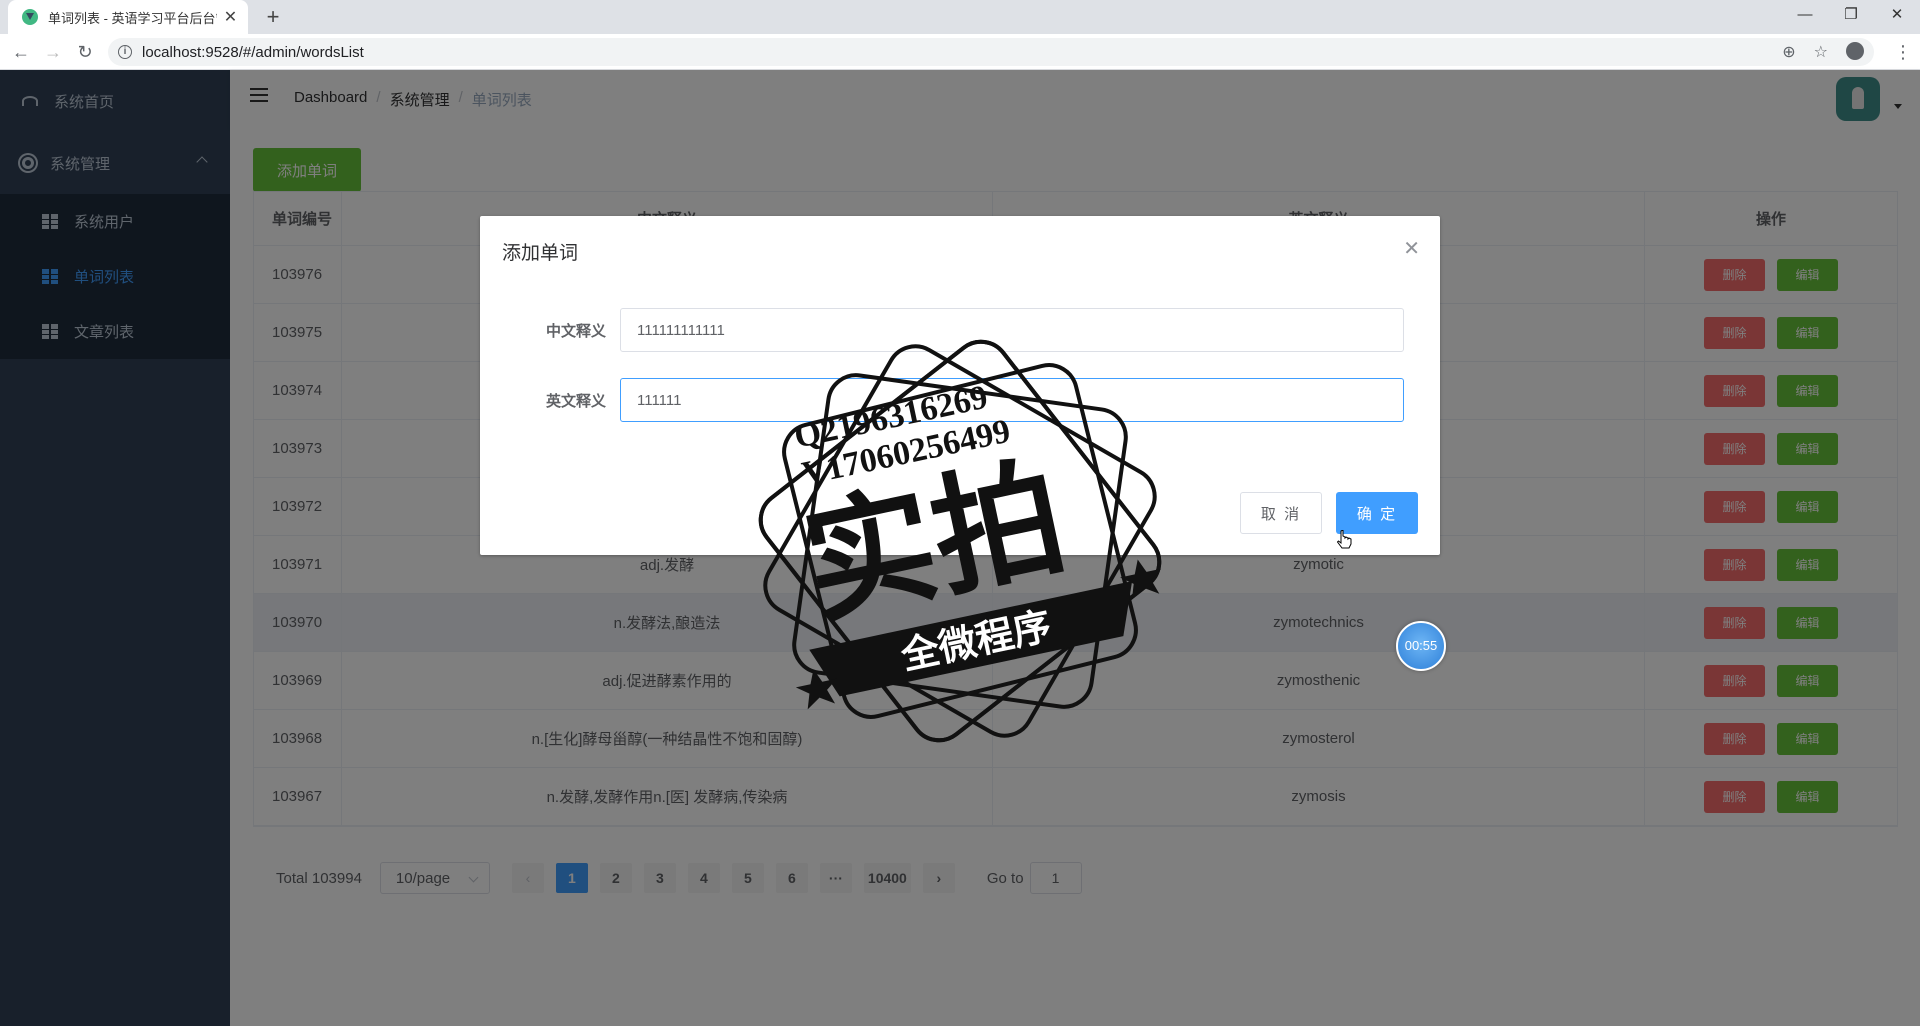 The height and width of the screenshot is (1026, 1920). Describe the element at coordinates (230, 17) in the screenshot. I see `tab-close-icon: ✕` at that location.